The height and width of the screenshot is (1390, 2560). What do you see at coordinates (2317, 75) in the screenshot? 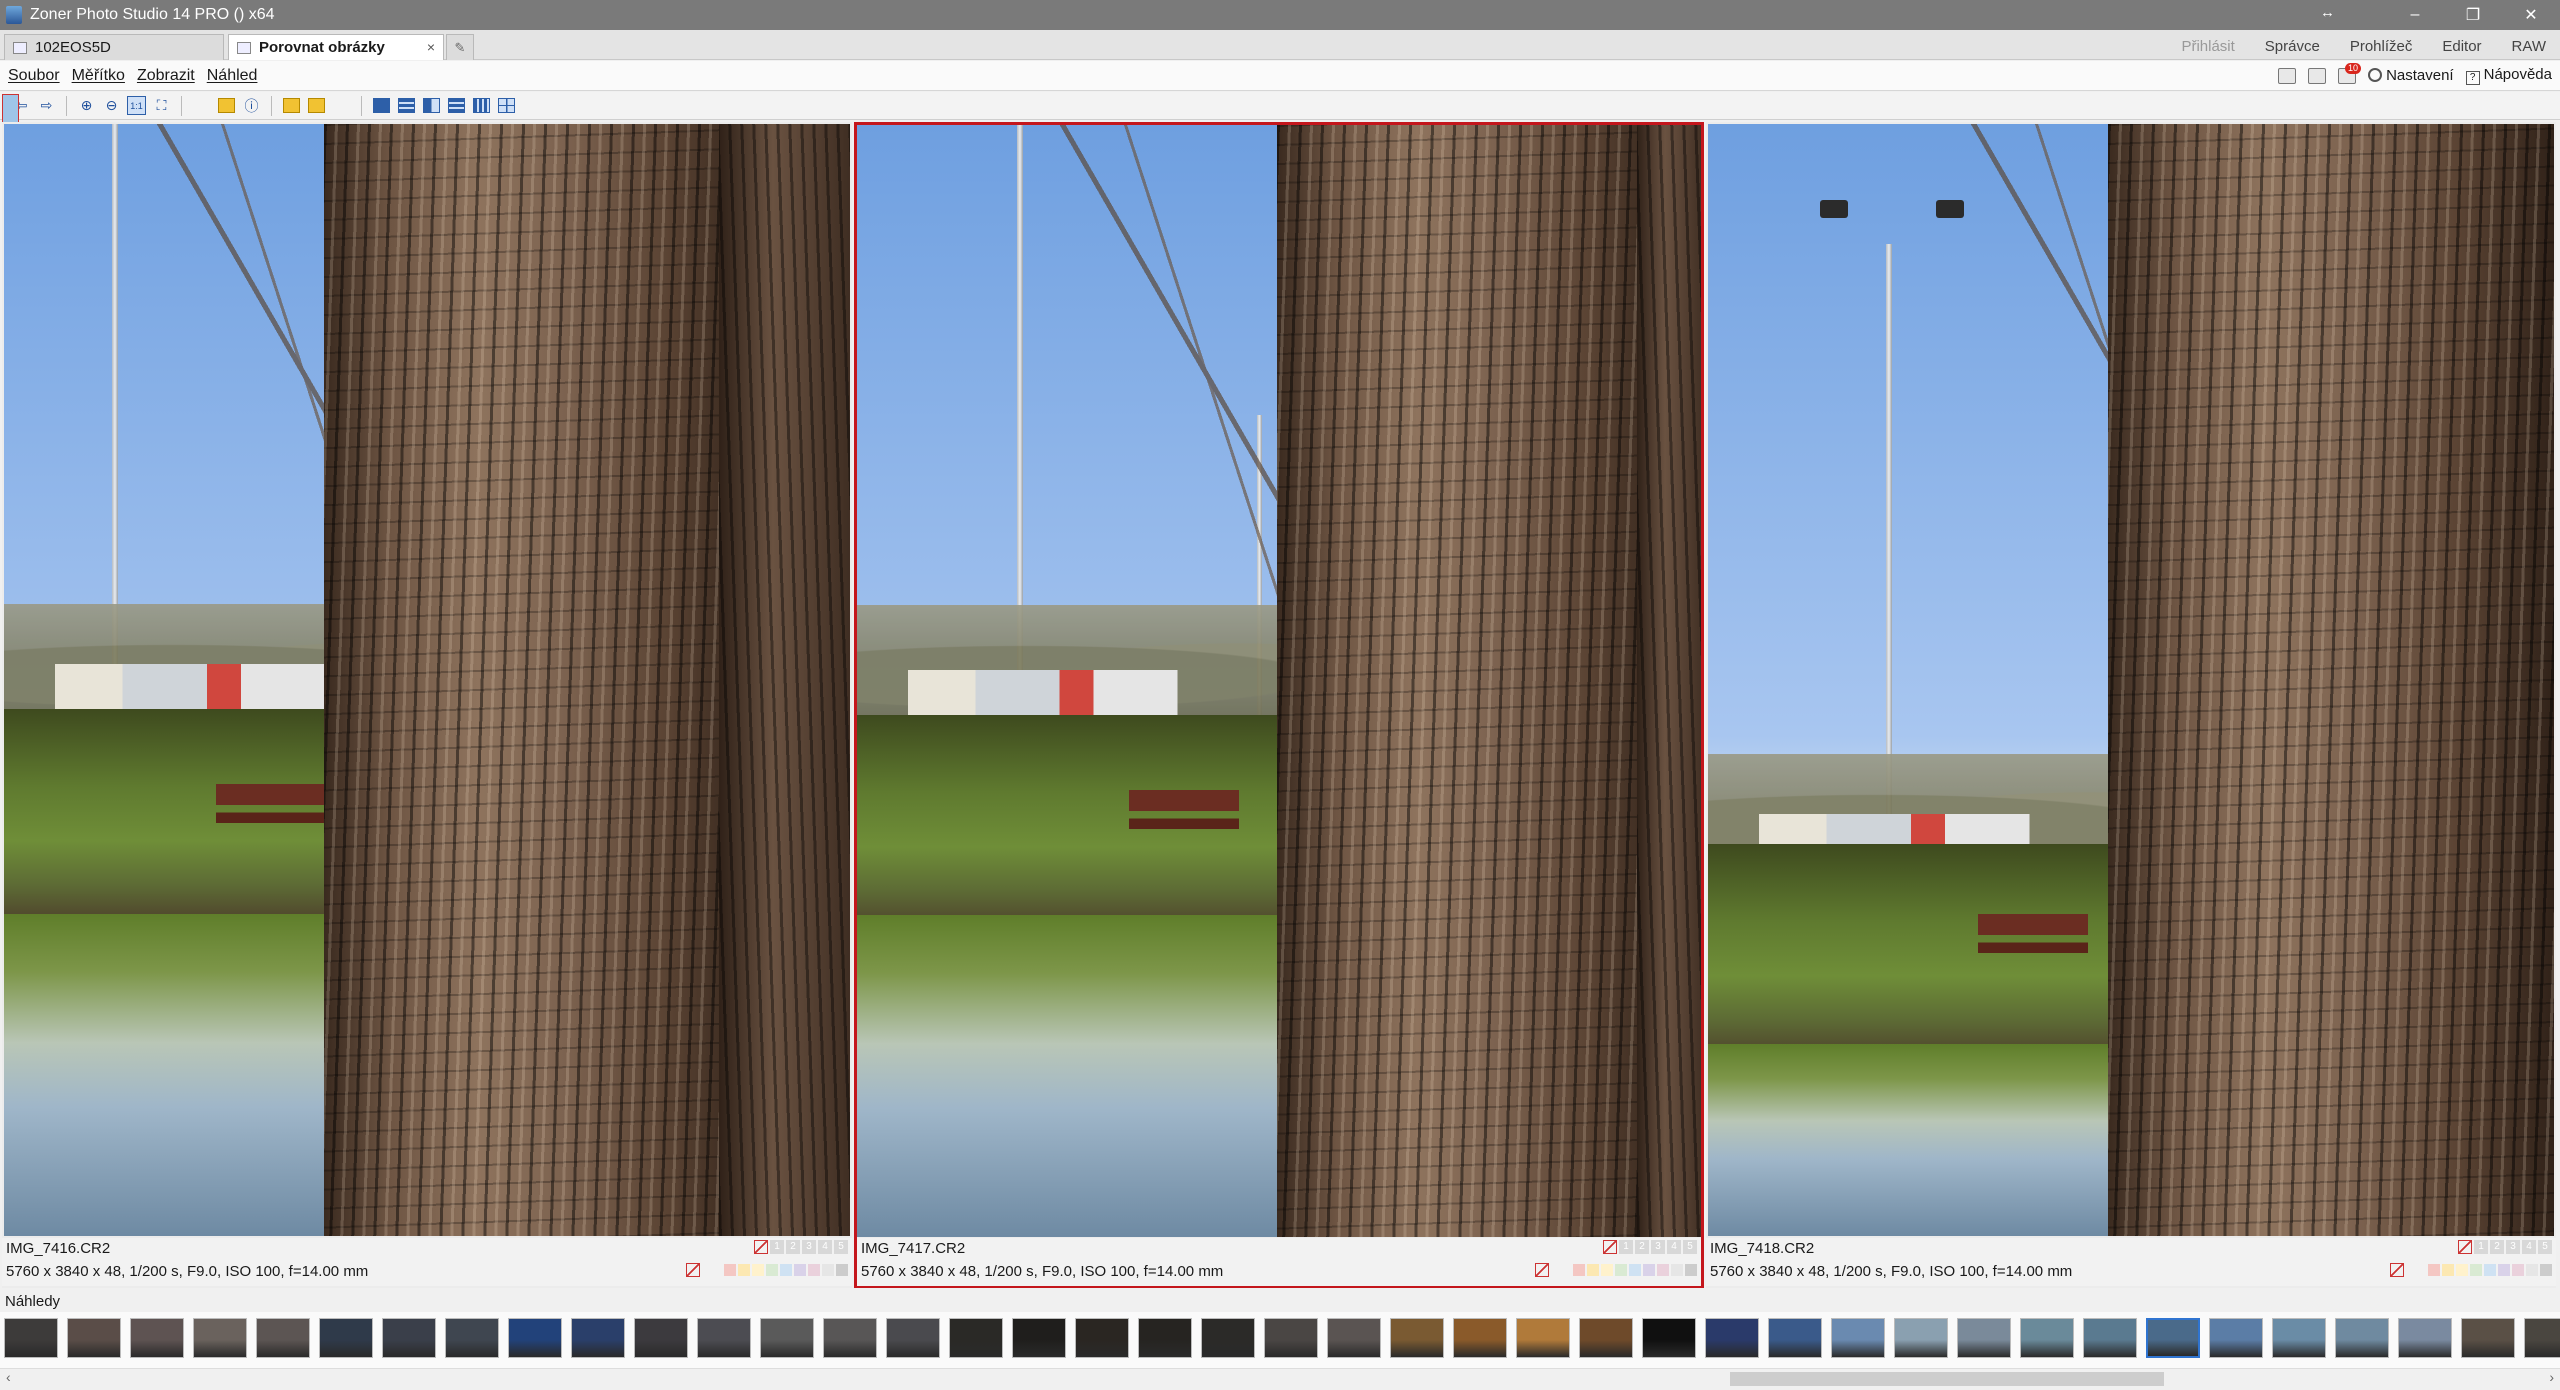
I see `monitor-icon` at bounding box center [2317, 75].